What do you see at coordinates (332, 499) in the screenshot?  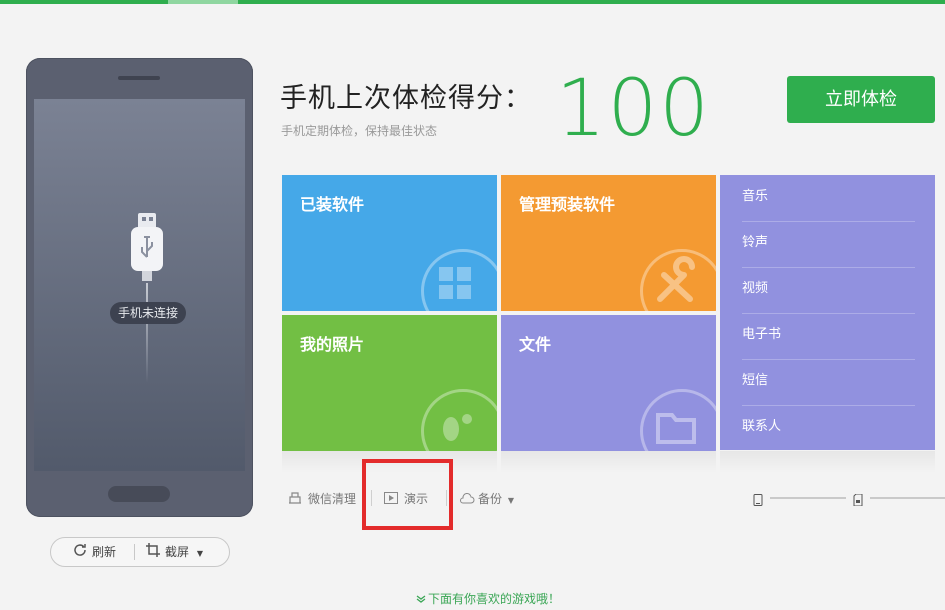 I see `wechat-clean-label: 微信清理` at bounding box center [332, 499].